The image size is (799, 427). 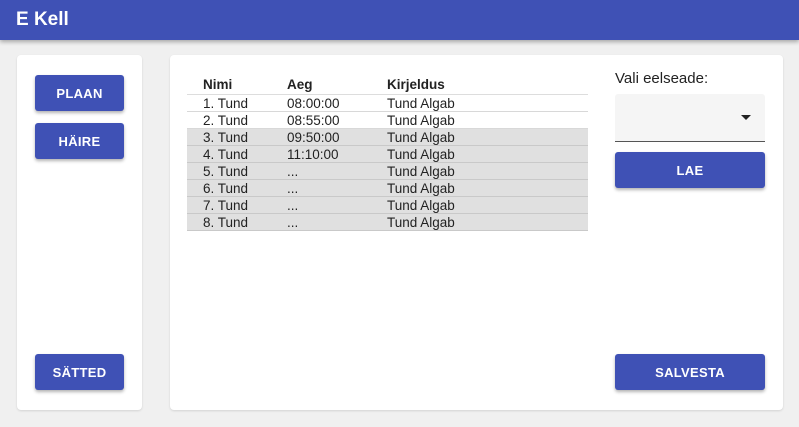 I want to click on table-row: 8. Tund ... Tund Algab, so click(x=387, y=222).